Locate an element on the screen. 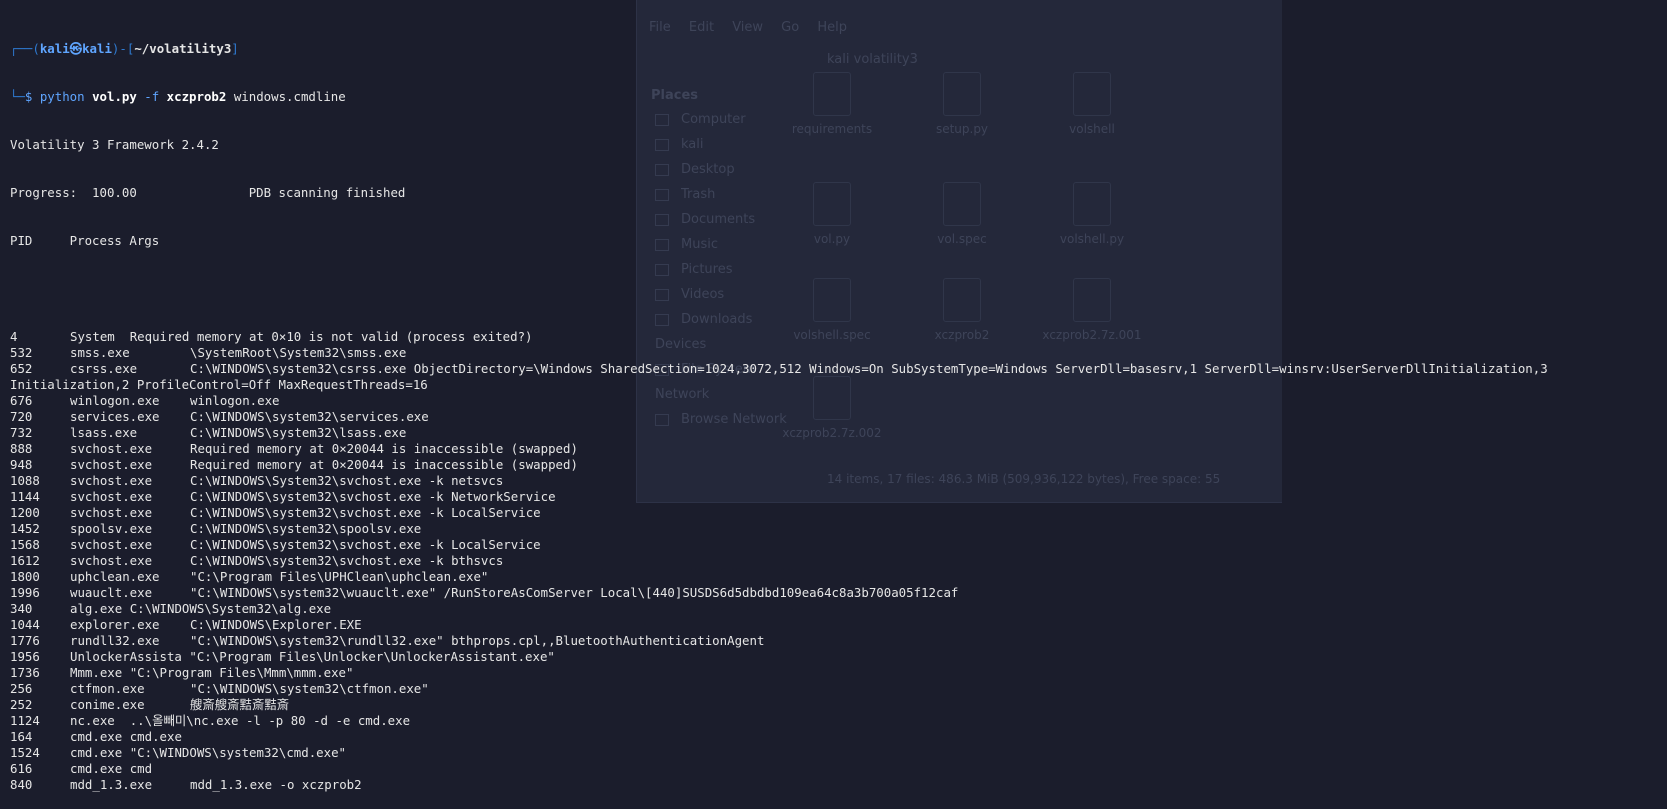 This screenshot has height=809, width=1667. args-cell: "C:\Program Files\Mmm\mmm.exe" is located at coordinates (241, 672).